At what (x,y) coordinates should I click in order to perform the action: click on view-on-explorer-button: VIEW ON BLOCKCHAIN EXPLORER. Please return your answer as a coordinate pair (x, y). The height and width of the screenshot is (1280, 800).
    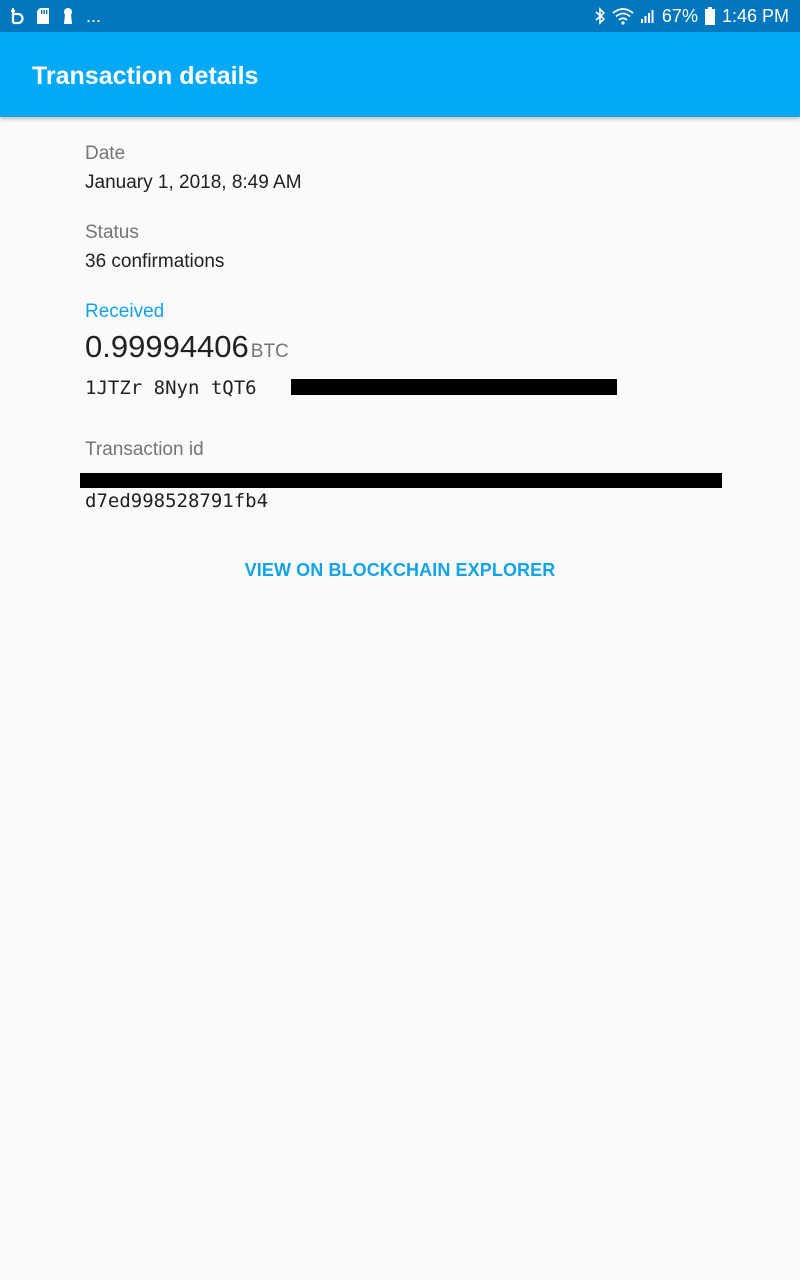
    Looking at the image, I should click on (400, 570).